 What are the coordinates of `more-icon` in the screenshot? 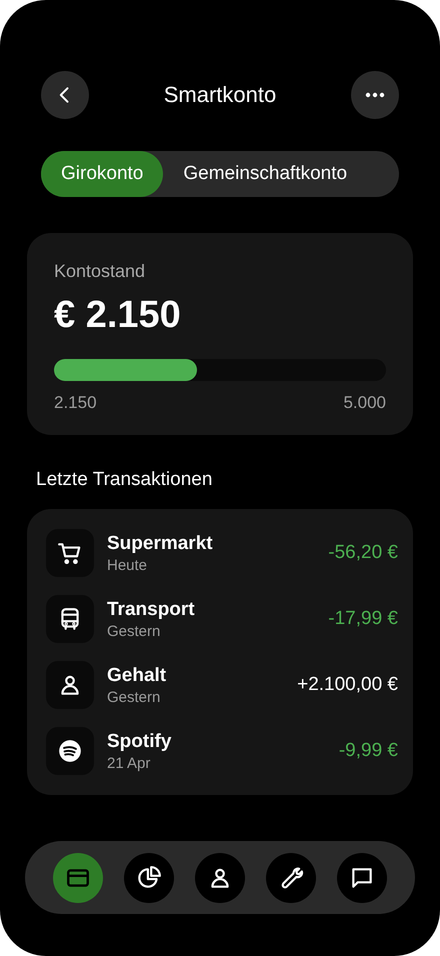 It's located at (375, 95).